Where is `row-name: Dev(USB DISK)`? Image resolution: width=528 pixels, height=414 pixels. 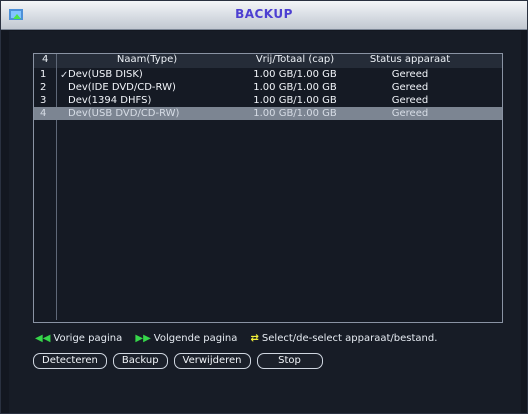
row-name: Dev(USB DISK) is located at coordinates (105, 74).